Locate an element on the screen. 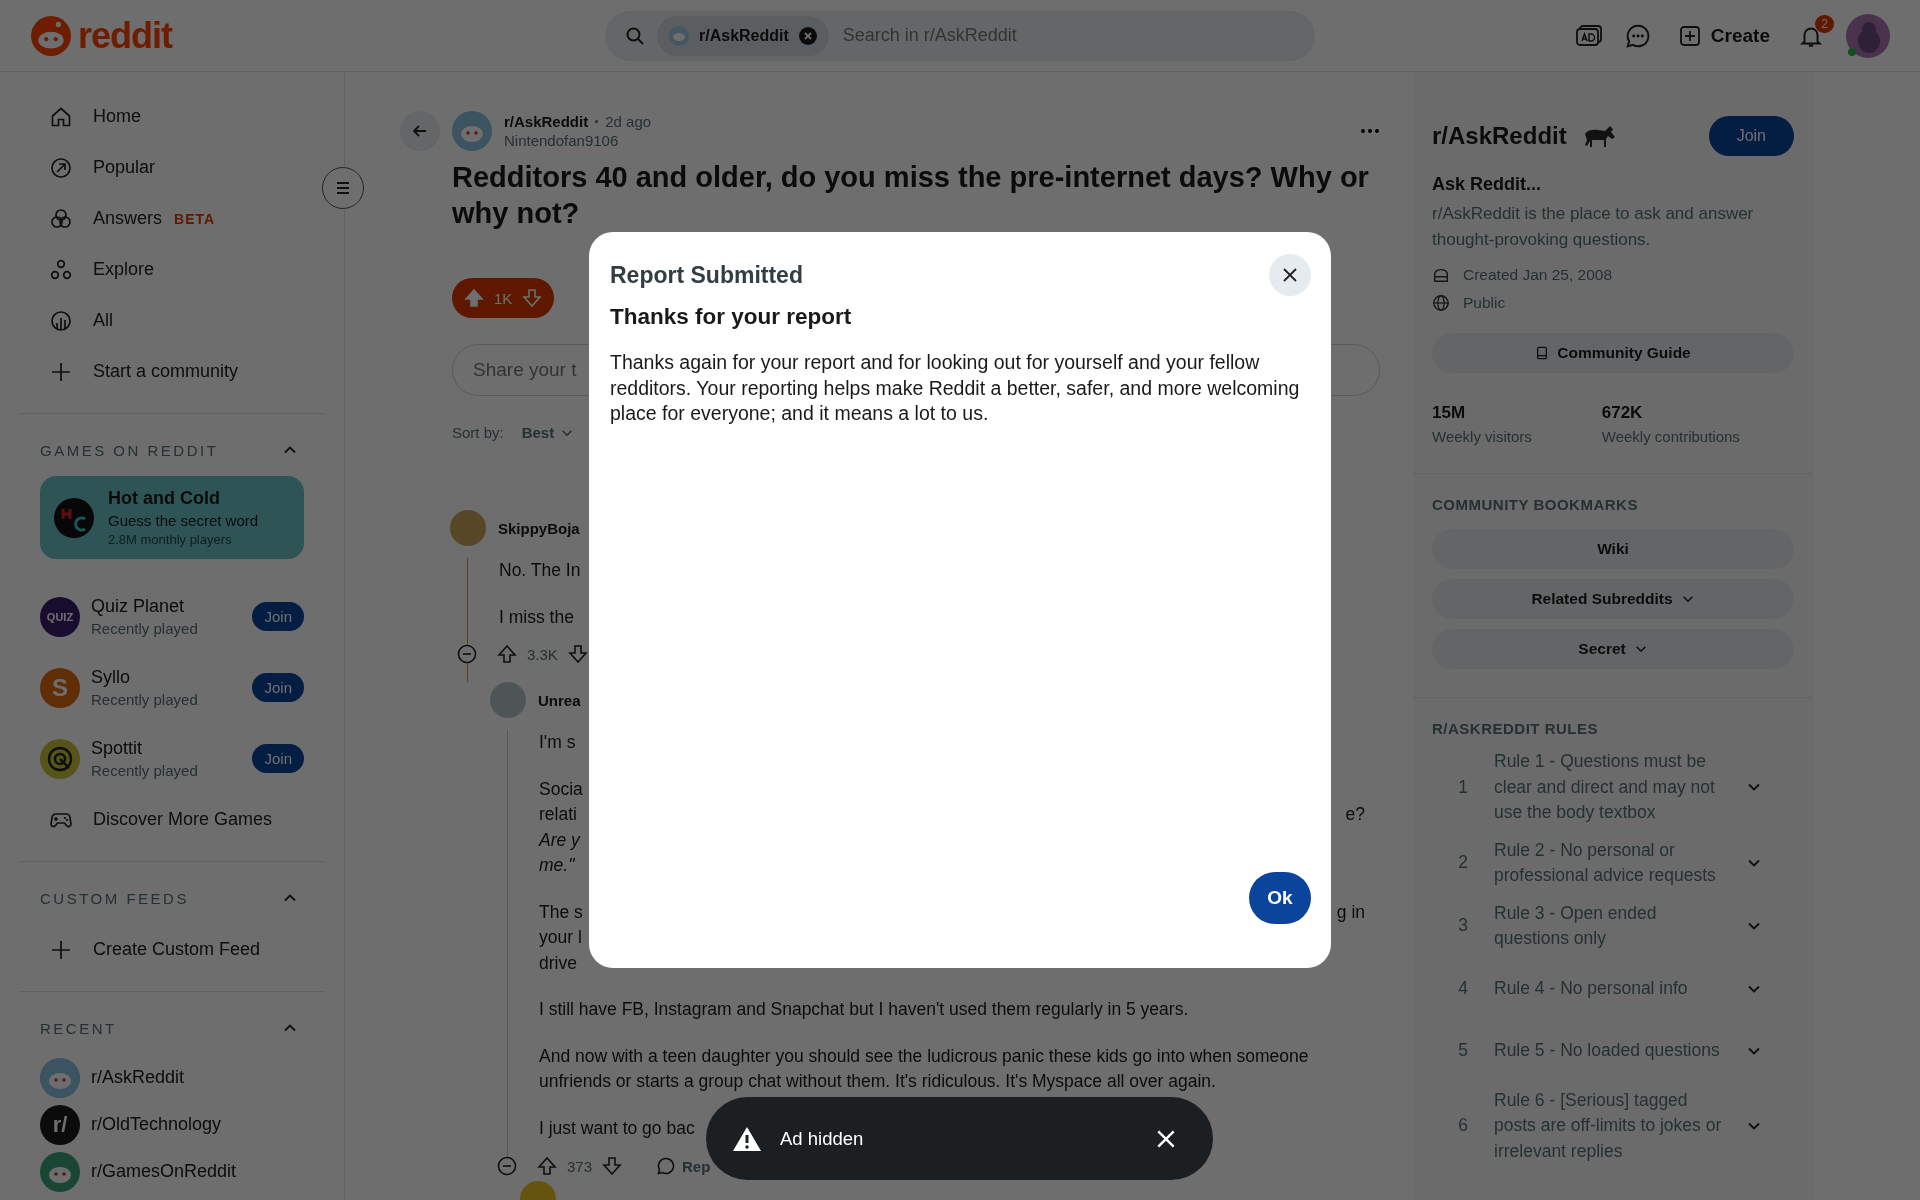 This screenshot has height=1200, width=1920. cake-icon is located at coordinates (1441, 275).